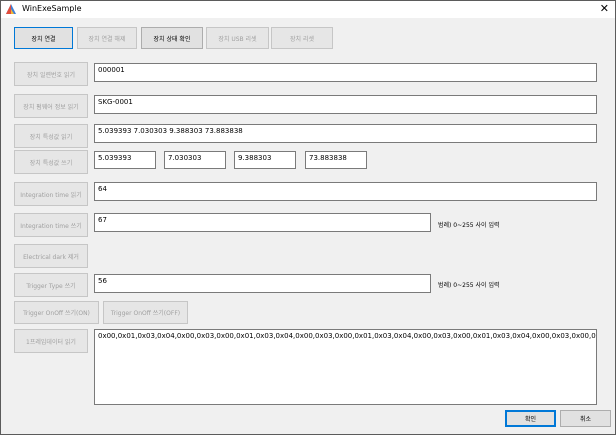 This screenshot has width=616, height=435. Describe the element at coordinates (172, 38) in the screenshot. I see `status-check-button: 장치 상태 확인` at that location.